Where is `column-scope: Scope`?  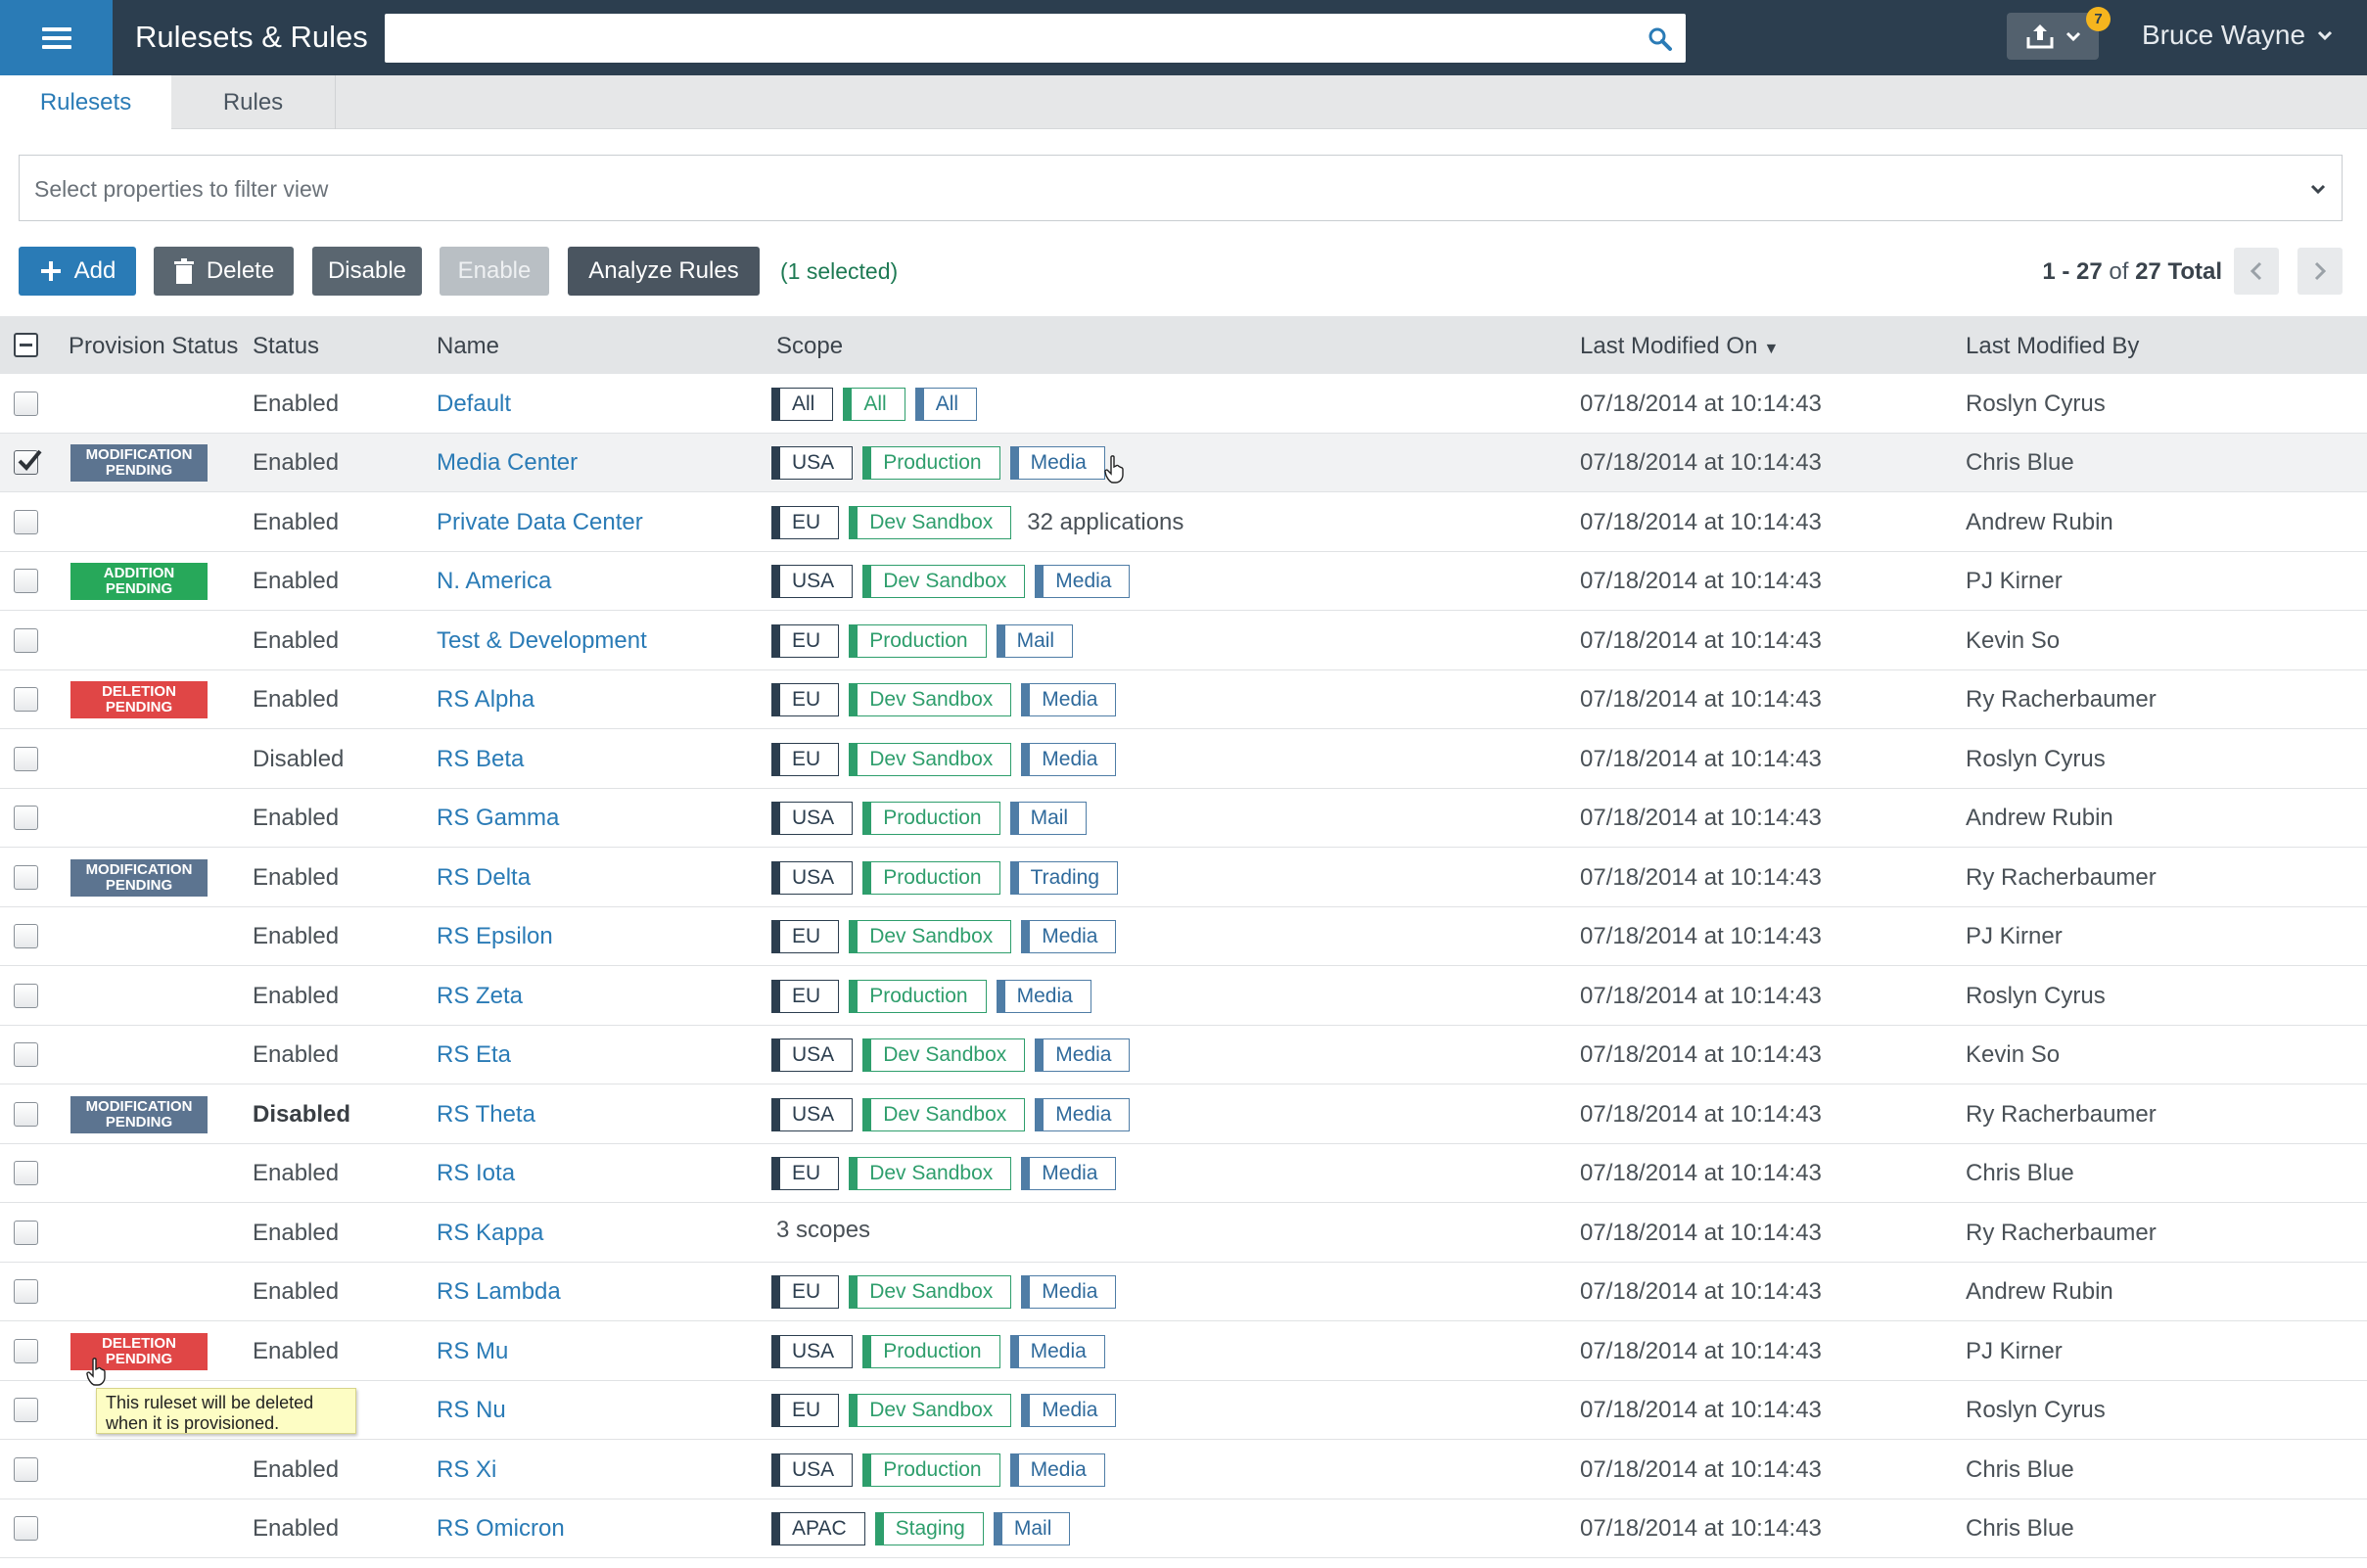
column-scope: Scope is located at coordinates (809, 346).